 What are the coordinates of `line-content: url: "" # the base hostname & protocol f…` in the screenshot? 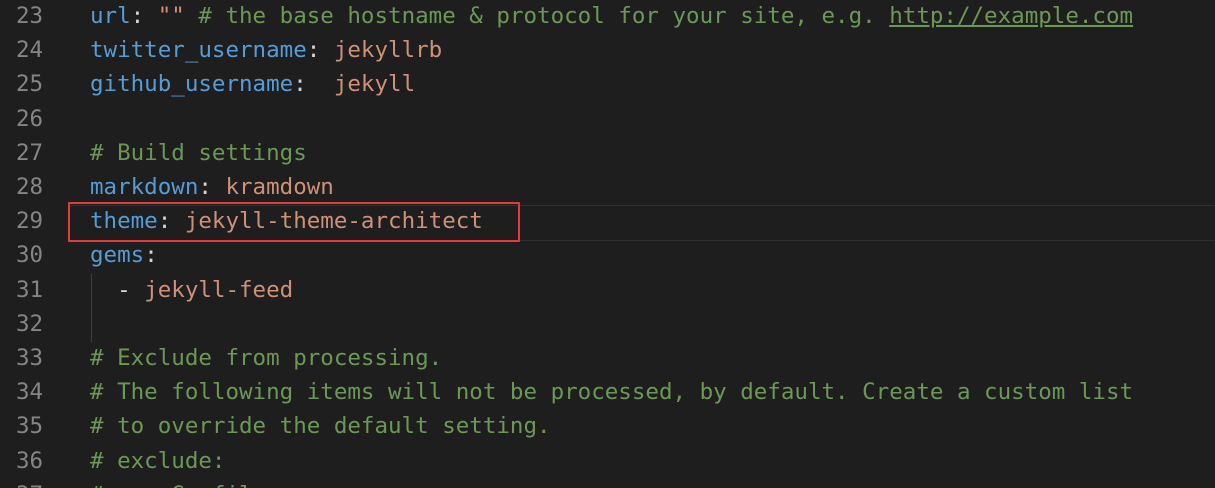 It's located at (611, 16).